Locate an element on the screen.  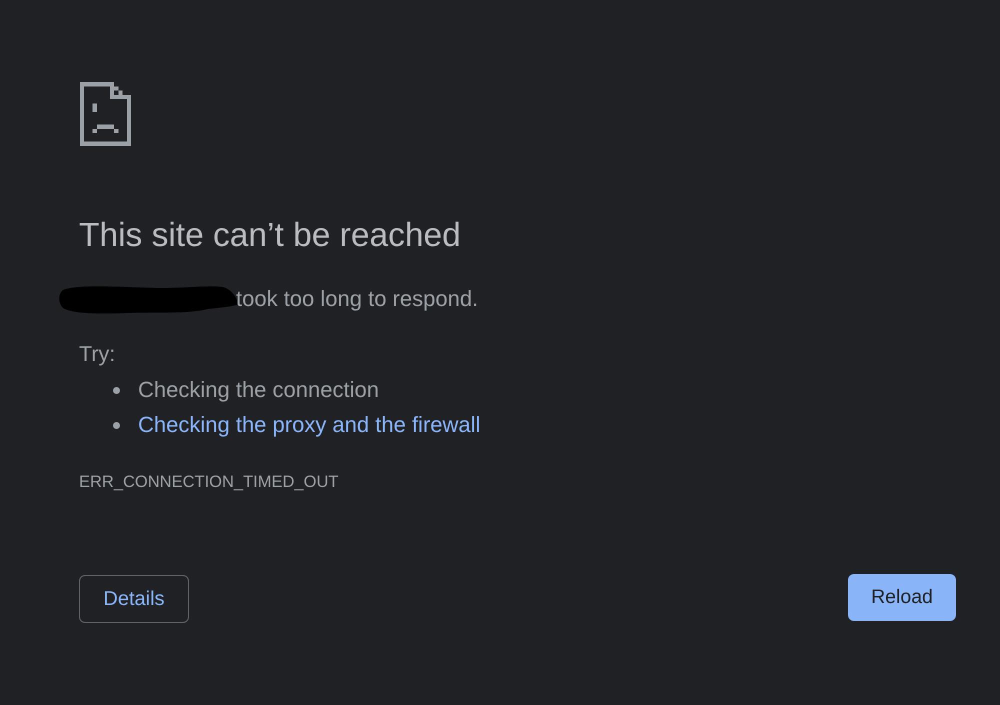
reload-button: Reload is located at coordinates (902, 597).